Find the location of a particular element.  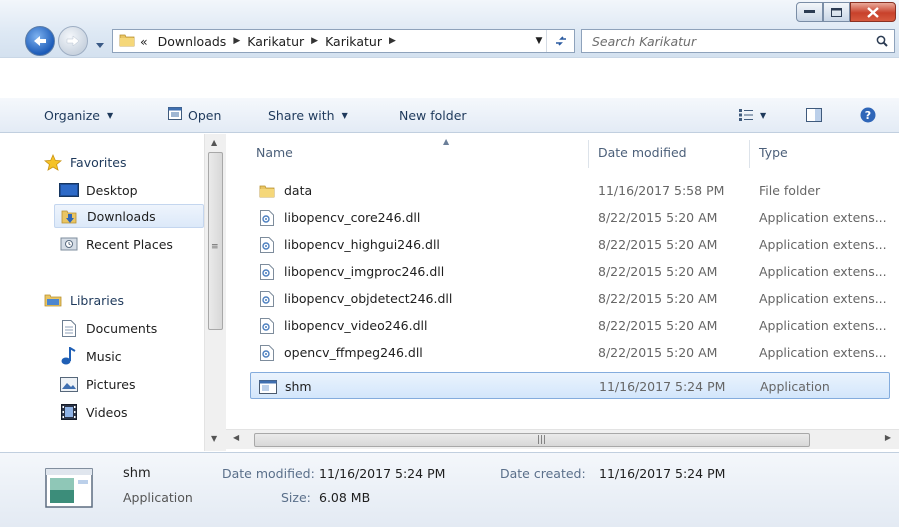

breadcrumb-karikatur-current: Karikatur is located at coordinates (353, 41).